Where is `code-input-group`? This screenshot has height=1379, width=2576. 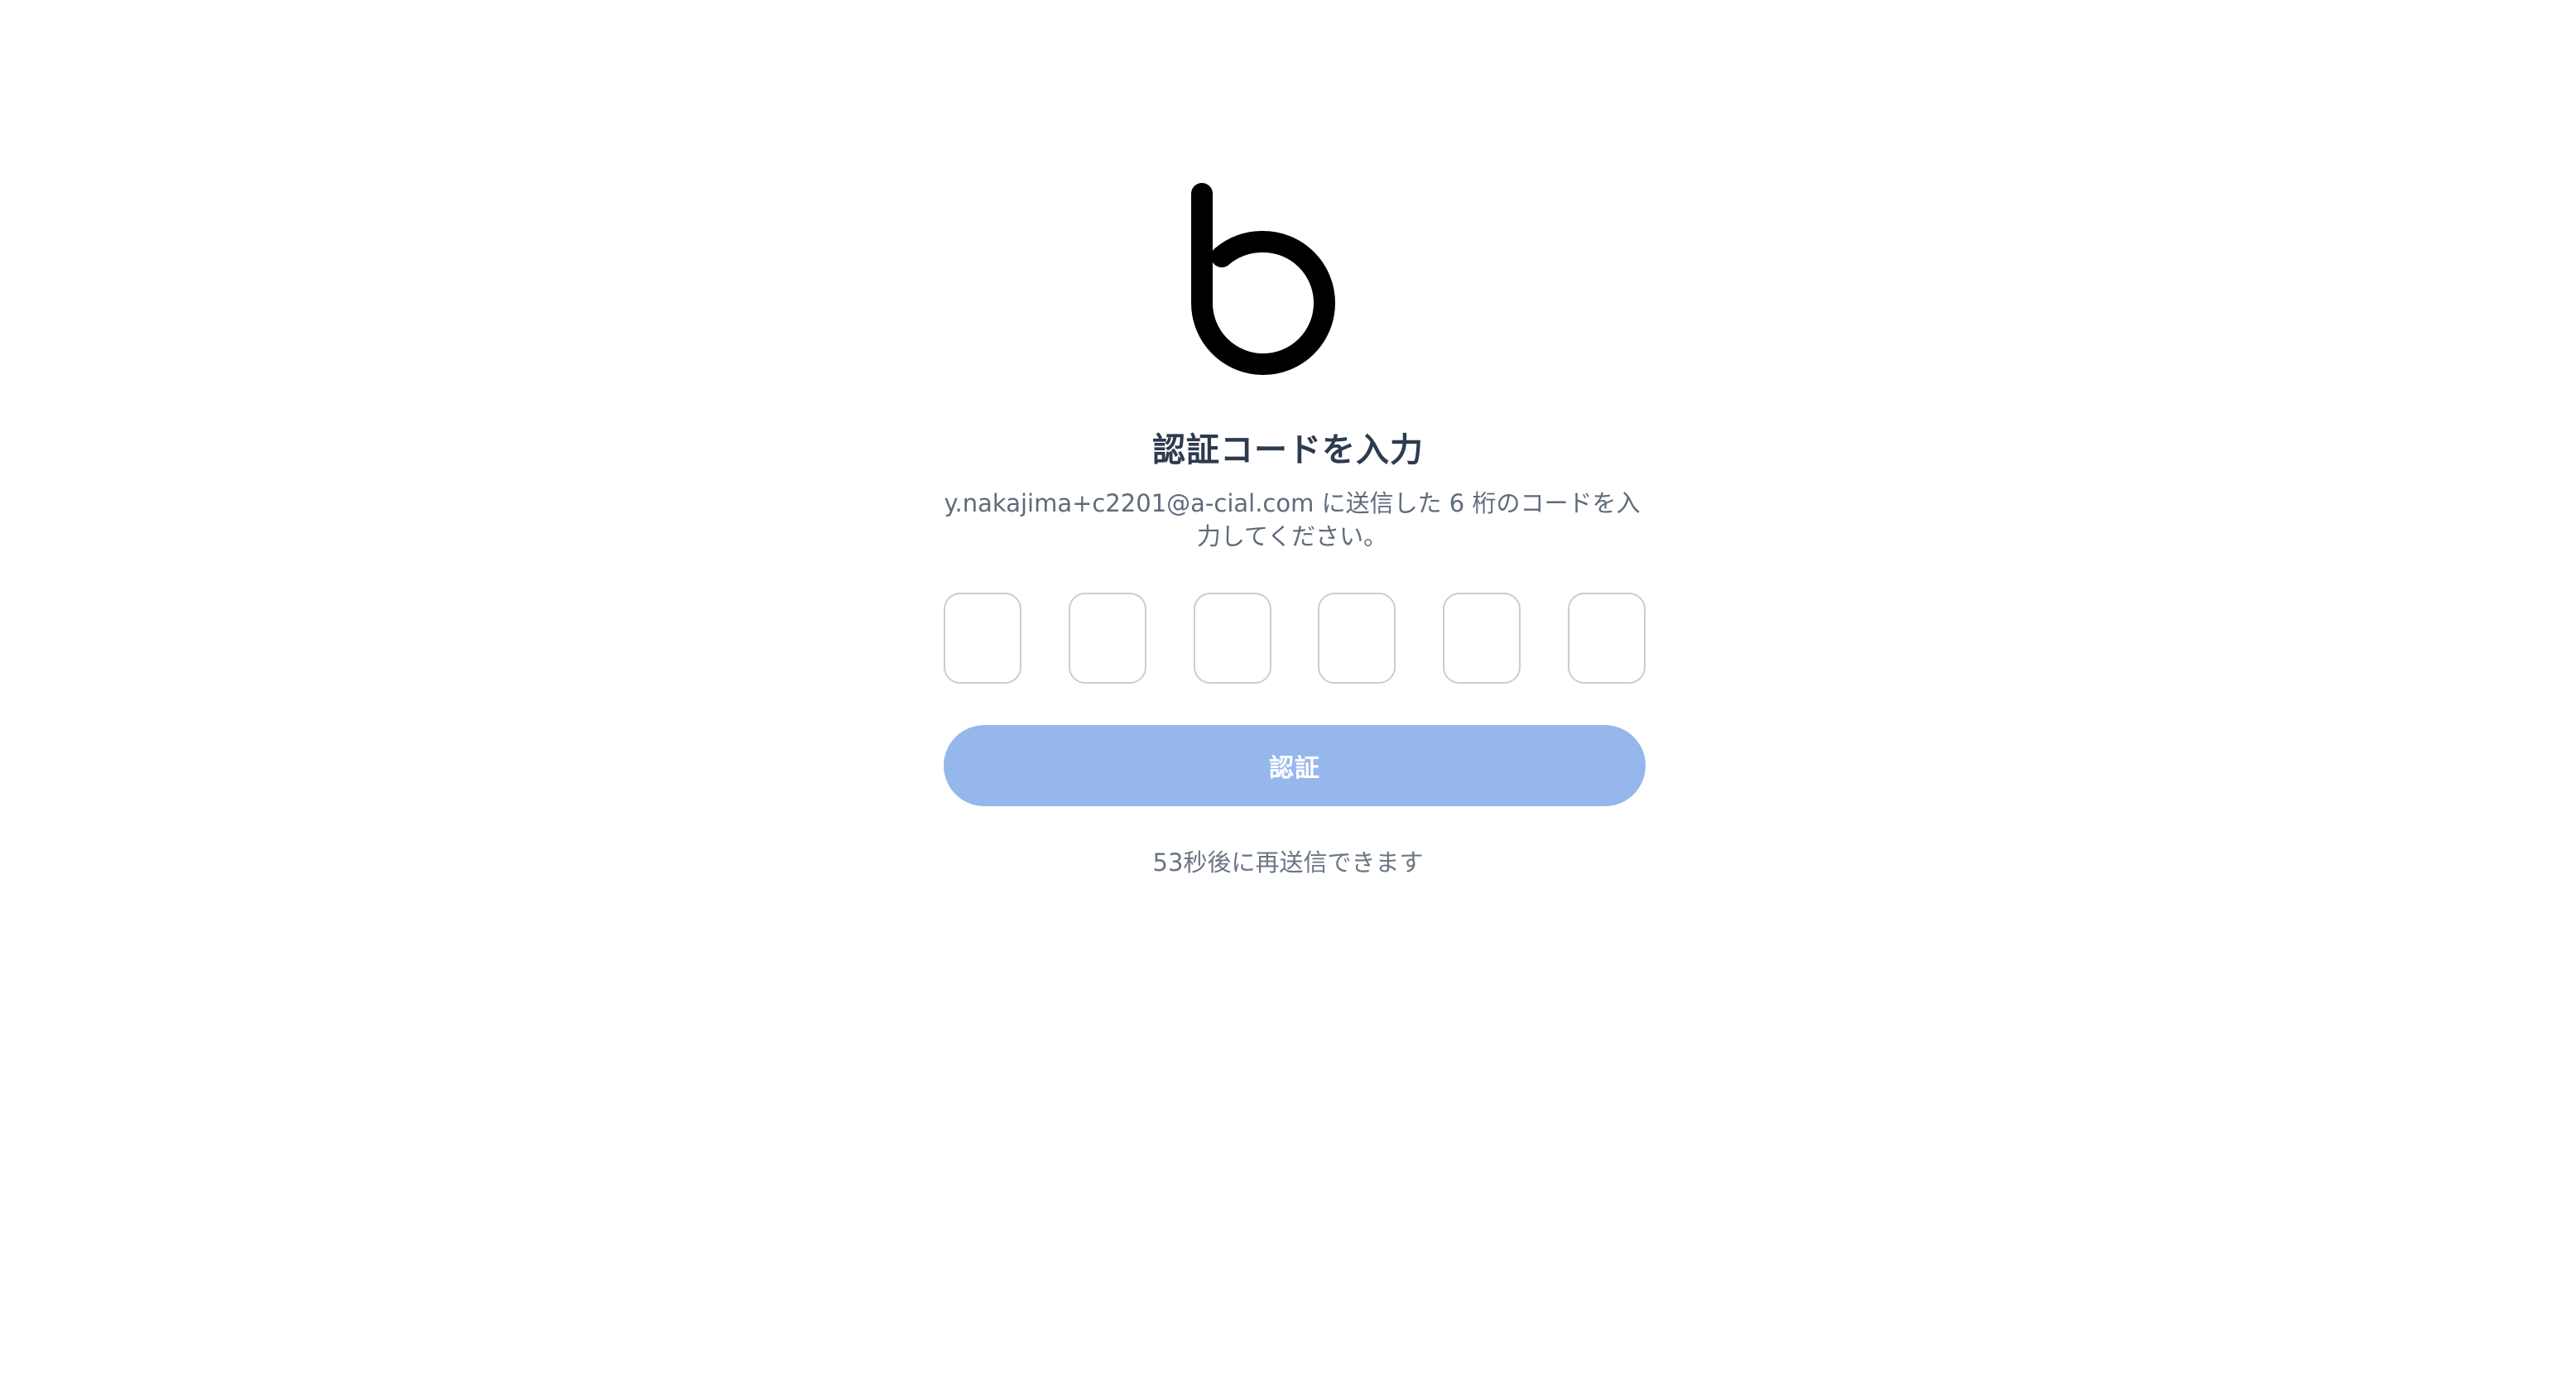 code-input-group is located at coordinates (1295, 639).